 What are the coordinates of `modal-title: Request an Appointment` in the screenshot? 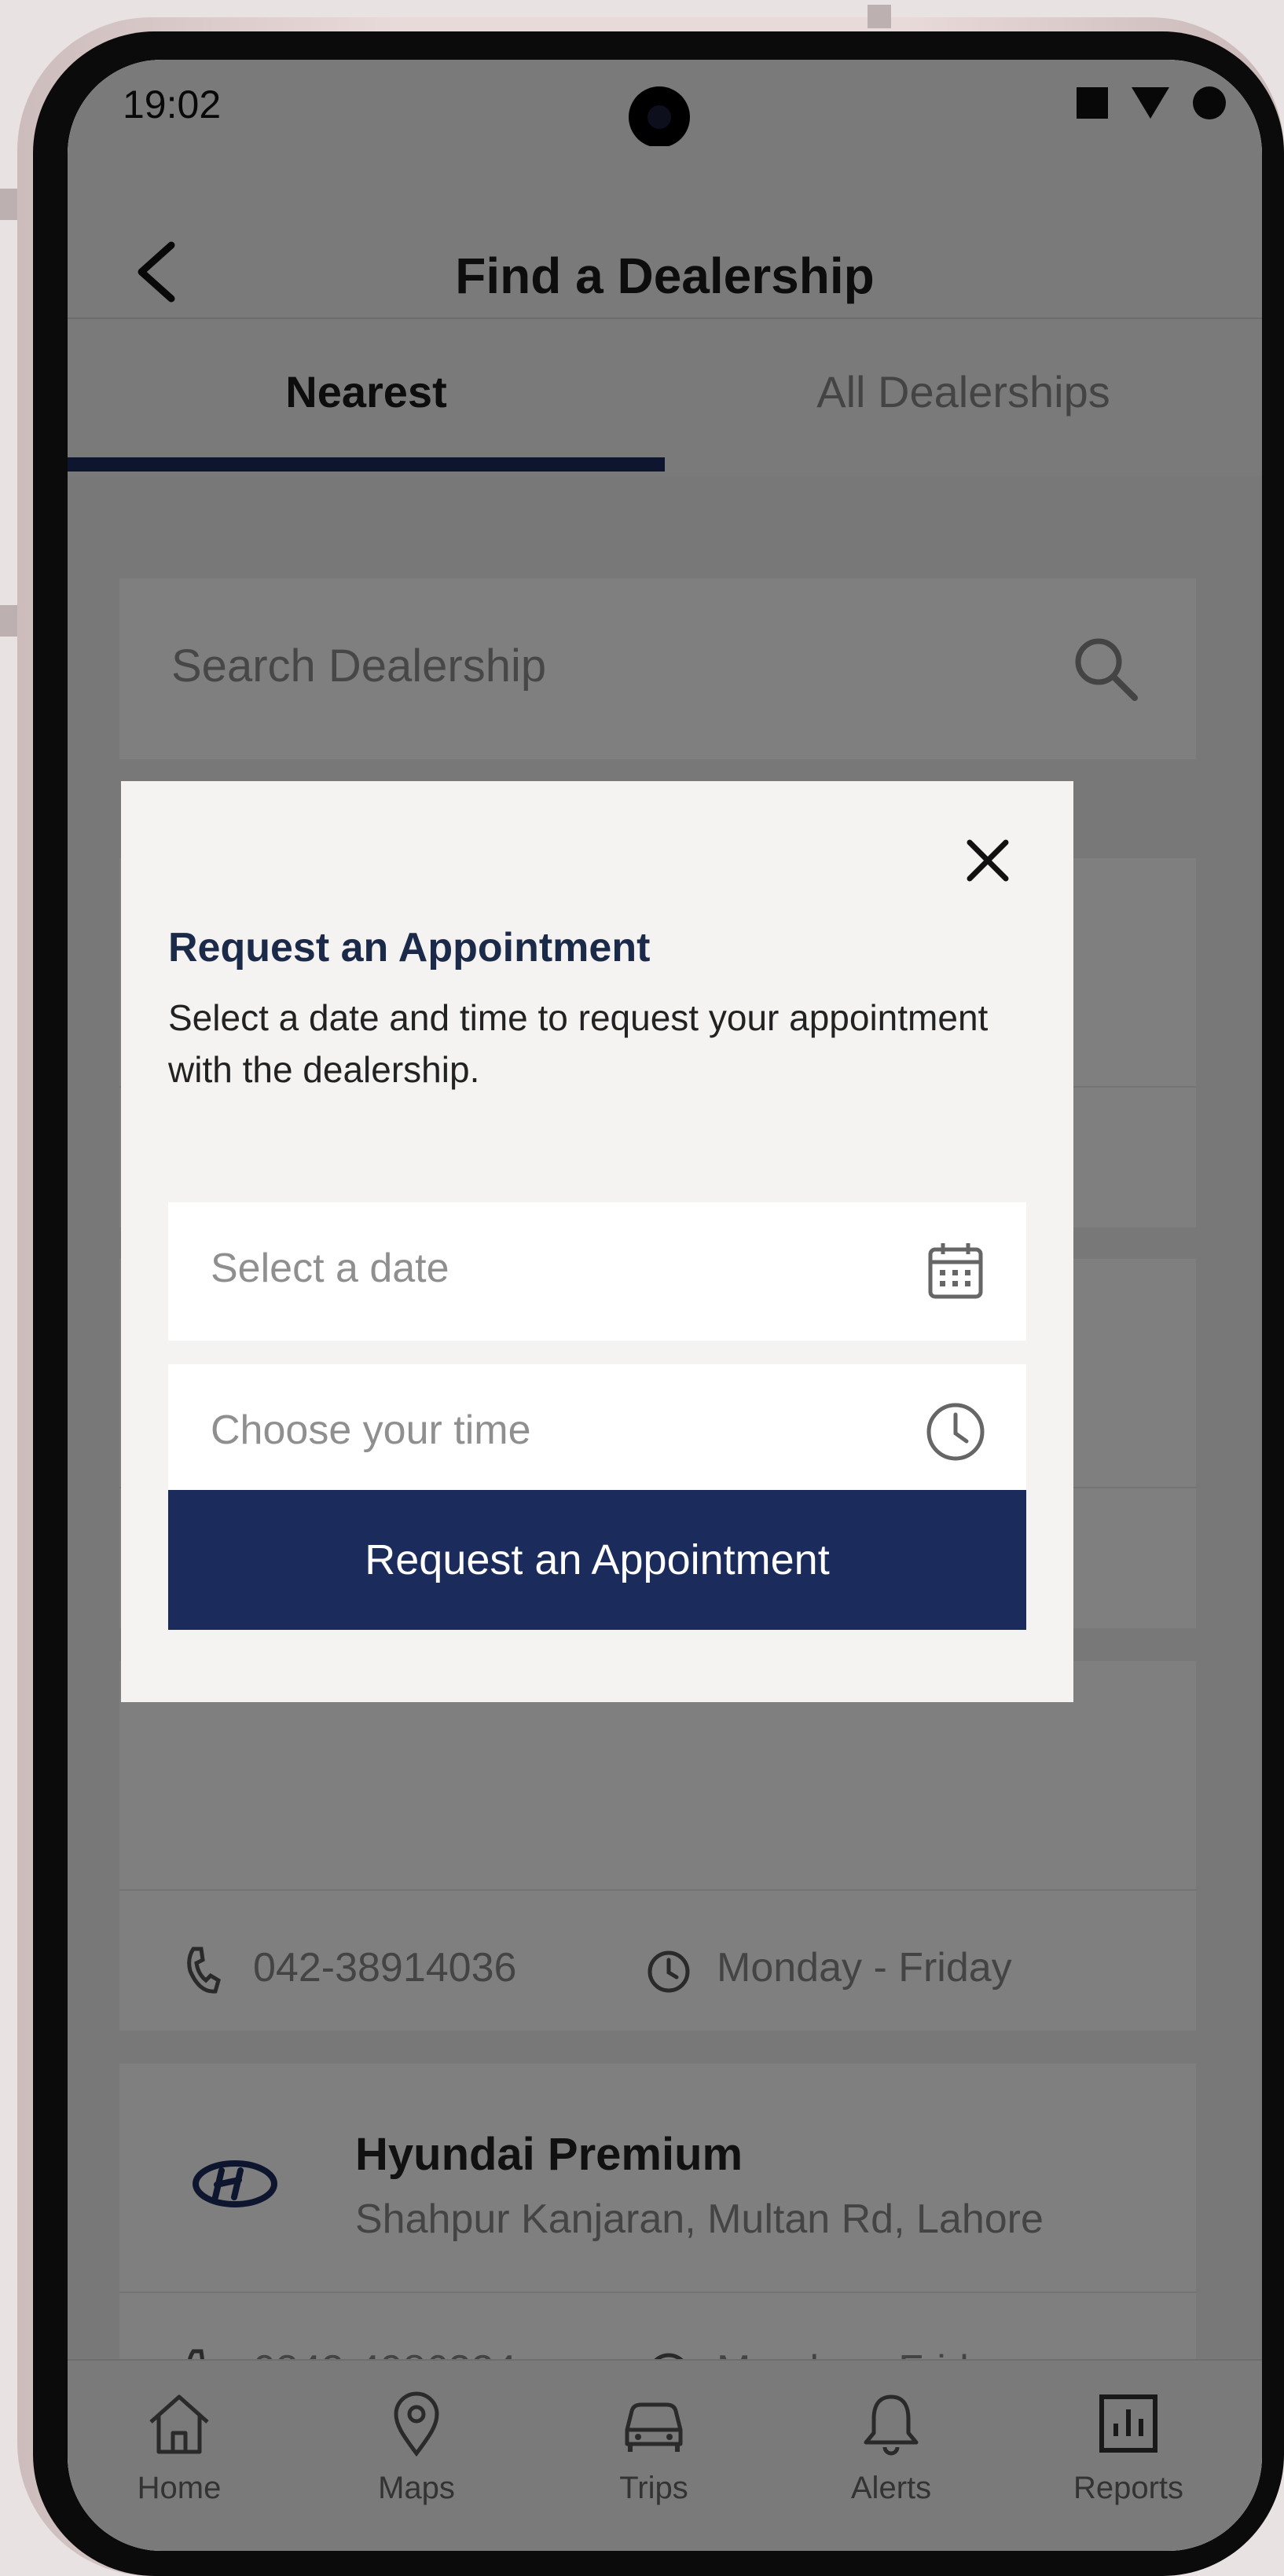 It's located at (410, 948).